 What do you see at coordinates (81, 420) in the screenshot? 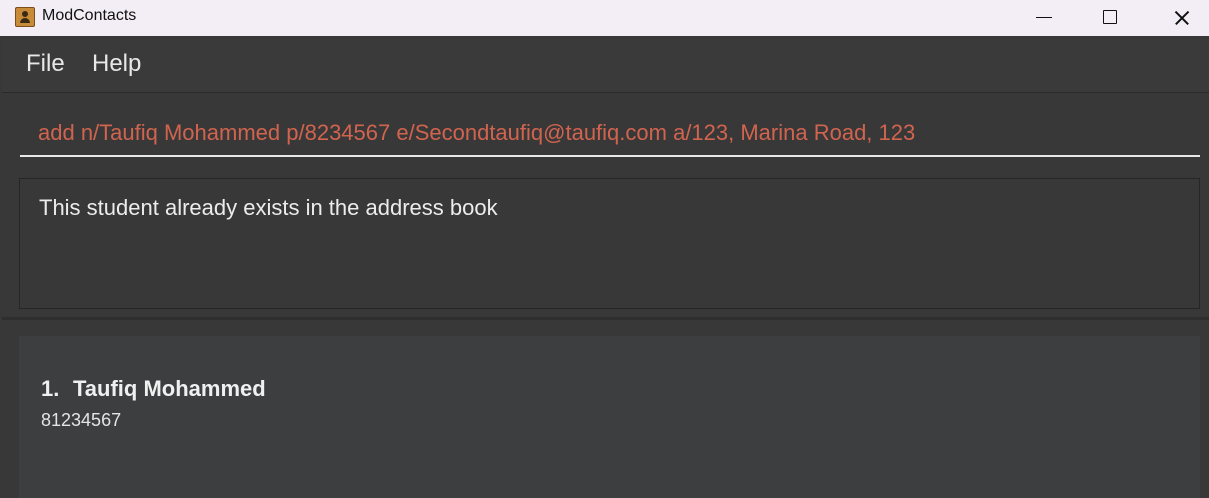
I see `contact-phone: 81234567` at bounding box center [81, 420].